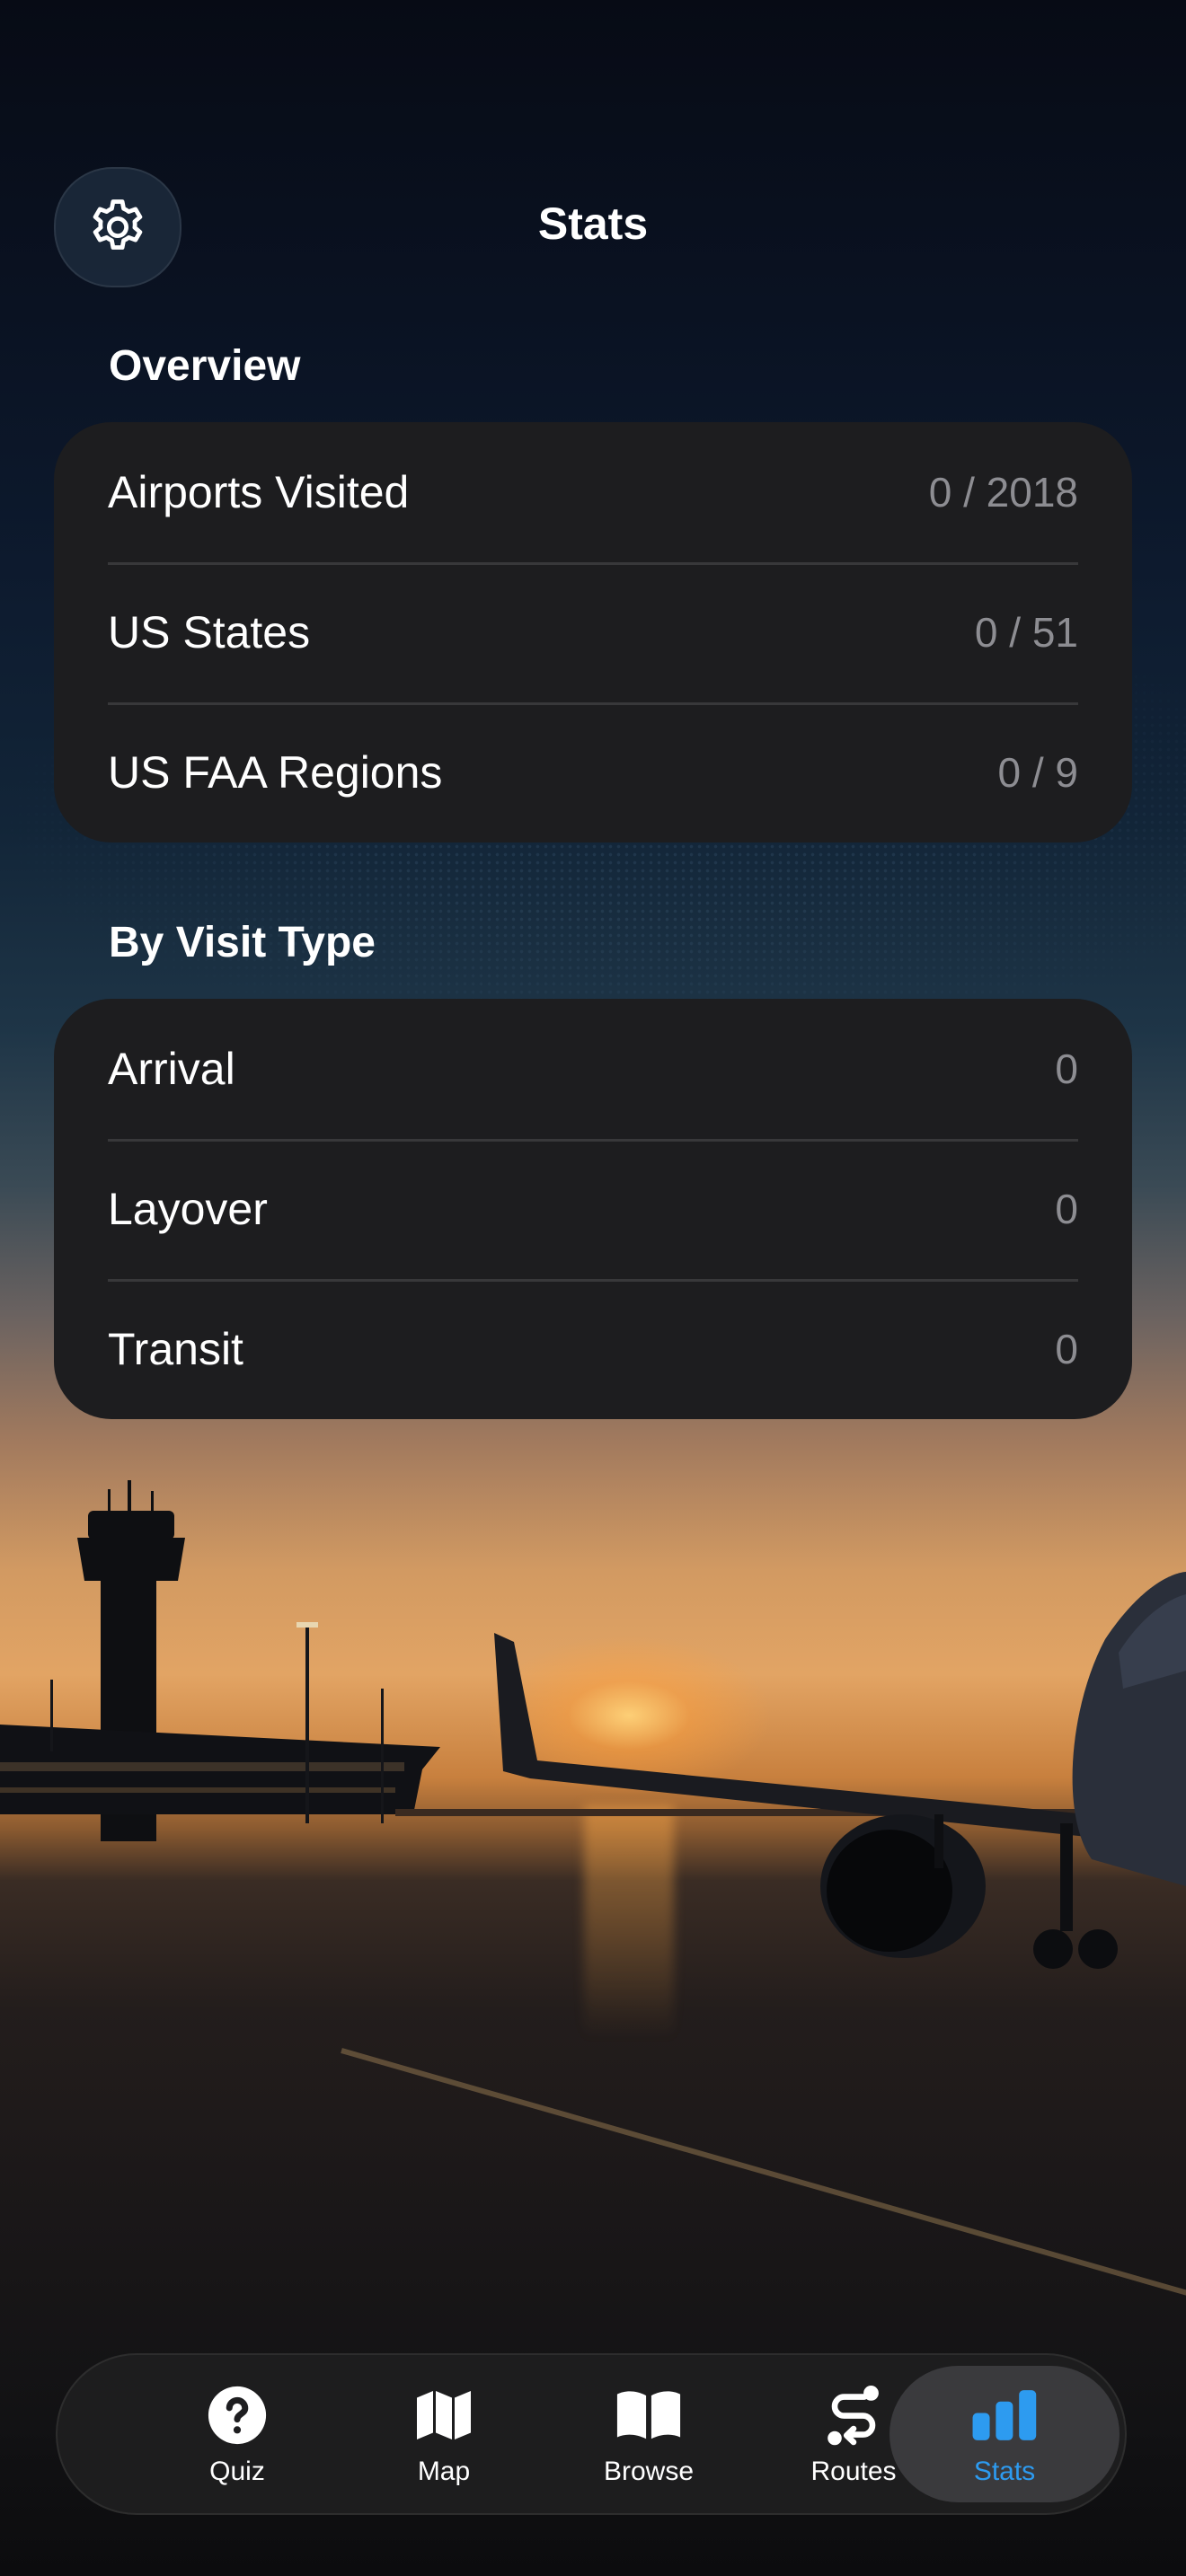 This screenshot has height=2576, width=1186. Describe the element at coordinates (593, 492) in the screenshot. I see `stat-row-airports-visited: Airports Visited 0 / 2018` at that location.